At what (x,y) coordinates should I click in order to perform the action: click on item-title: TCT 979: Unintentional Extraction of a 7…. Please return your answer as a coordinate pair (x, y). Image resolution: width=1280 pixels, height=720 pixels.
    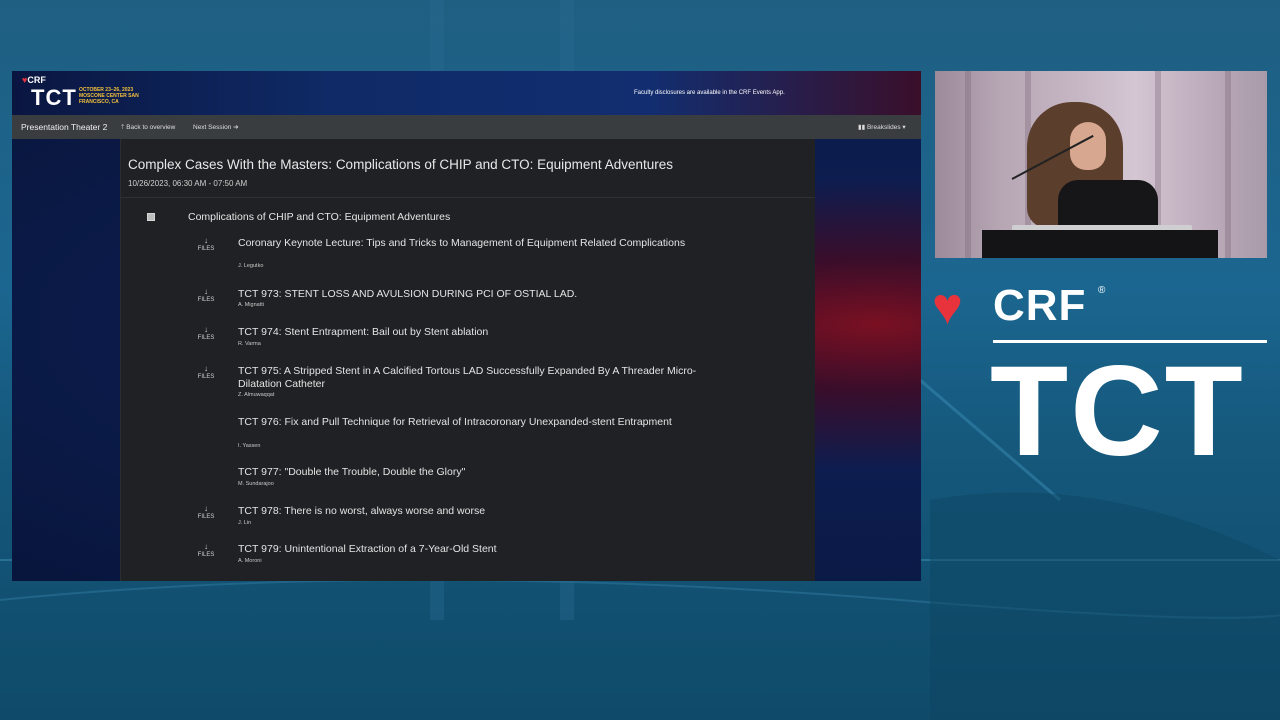
    Looking at the image, I should click on (473, 549).